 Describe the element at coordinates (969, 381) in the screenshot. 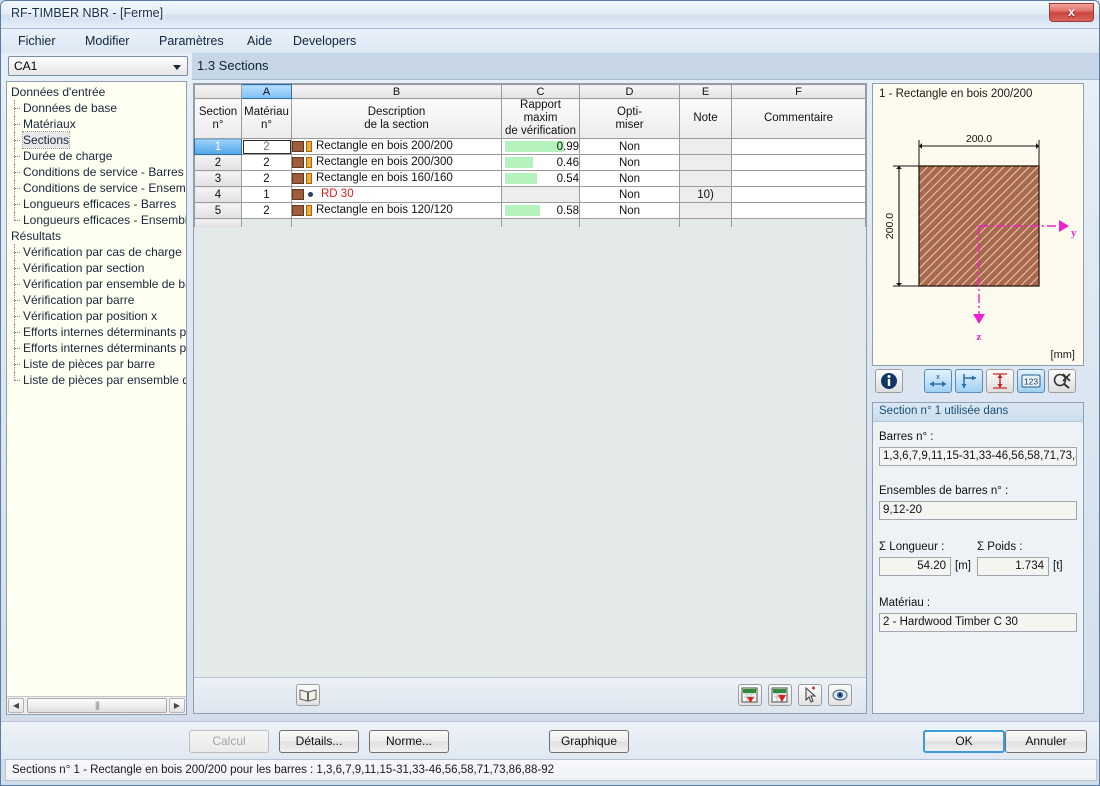

I see `axes-icon` at that location.